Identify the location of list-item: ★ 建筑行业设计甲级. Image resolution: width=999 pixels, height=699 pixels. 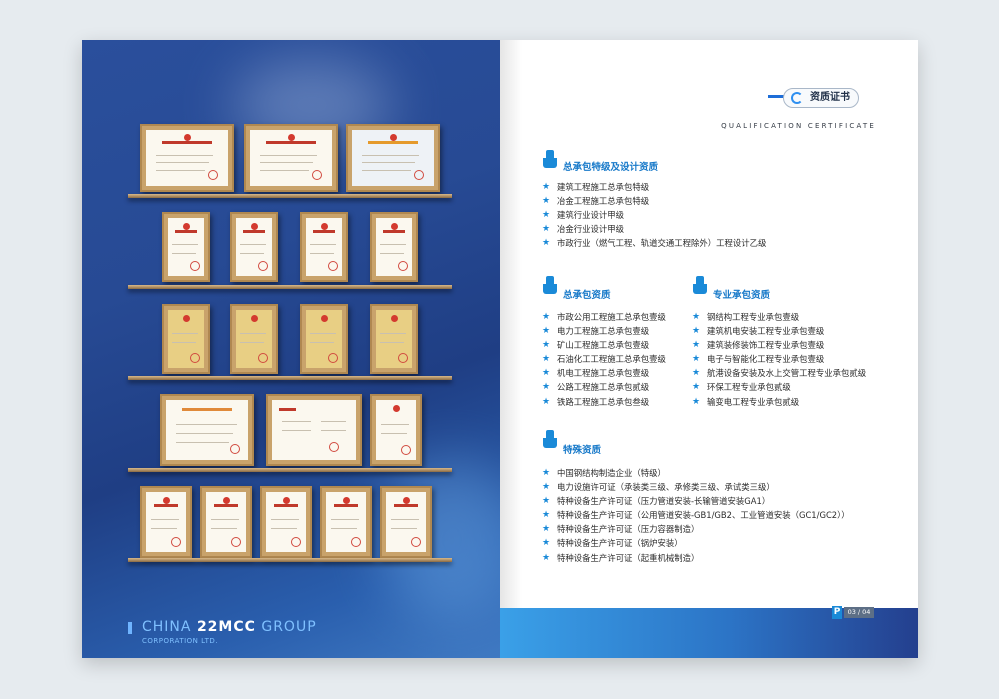
(654, 215).